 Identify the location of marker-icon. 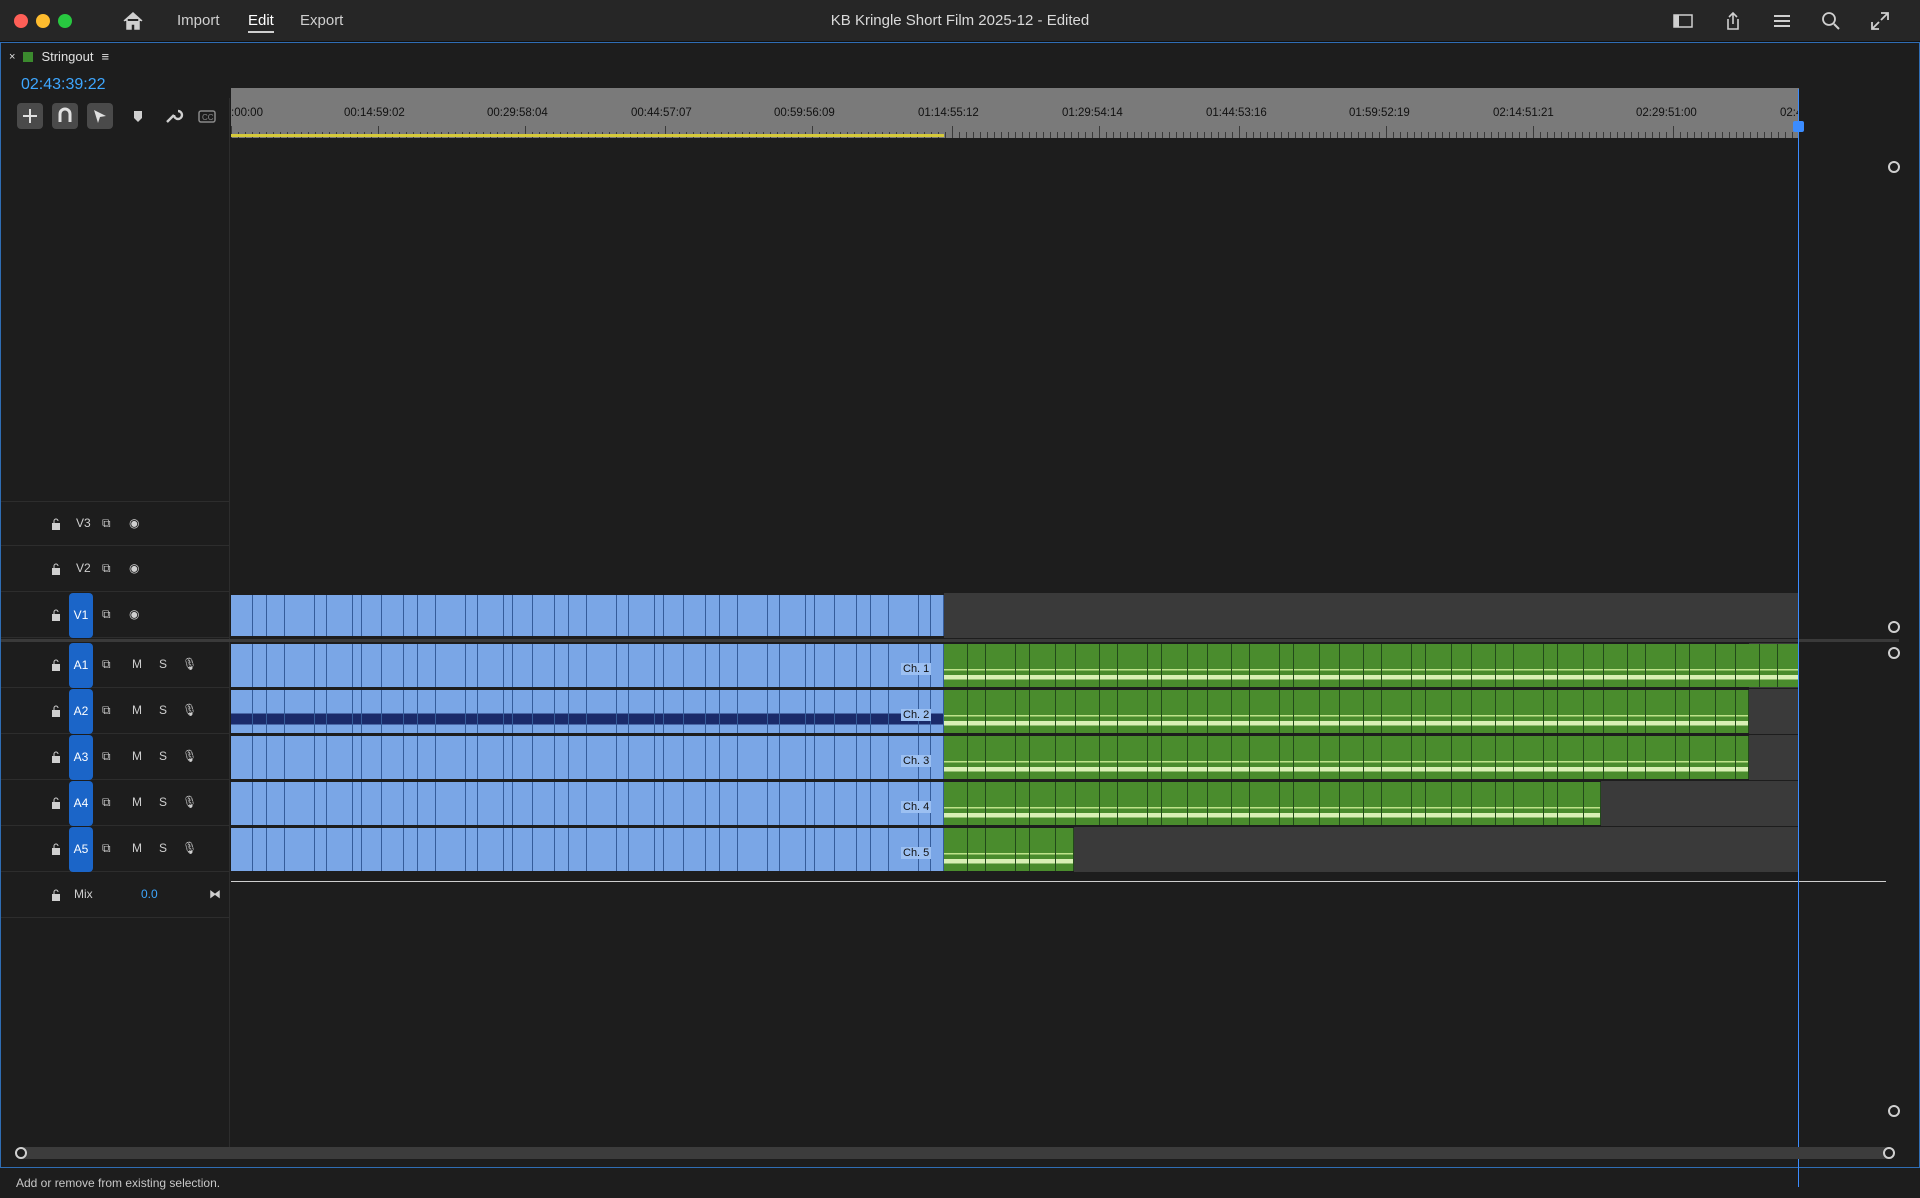
(138, 116).